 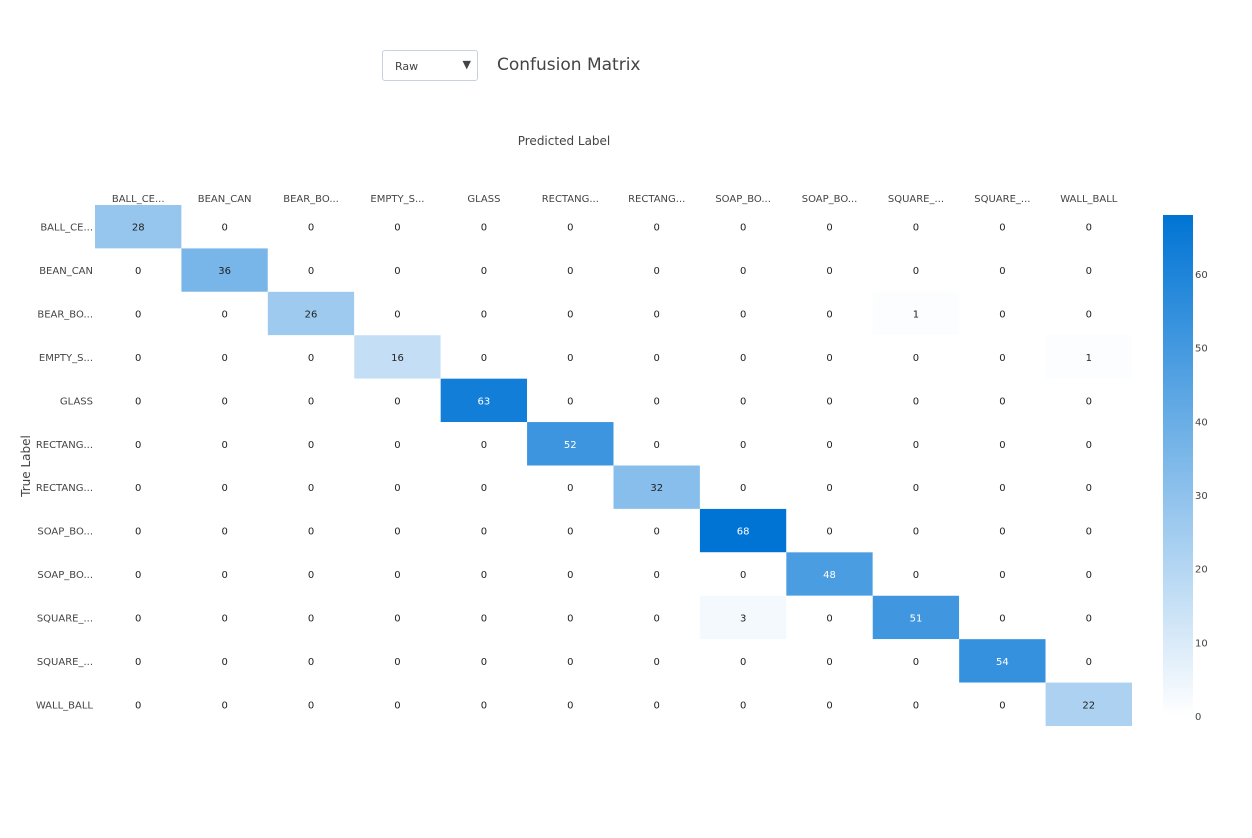 What do you see at coordinates (1089, 199) in the screenshot?
I see `x-tick-label: WALL_BALL` at bounding box center [1089, 199].